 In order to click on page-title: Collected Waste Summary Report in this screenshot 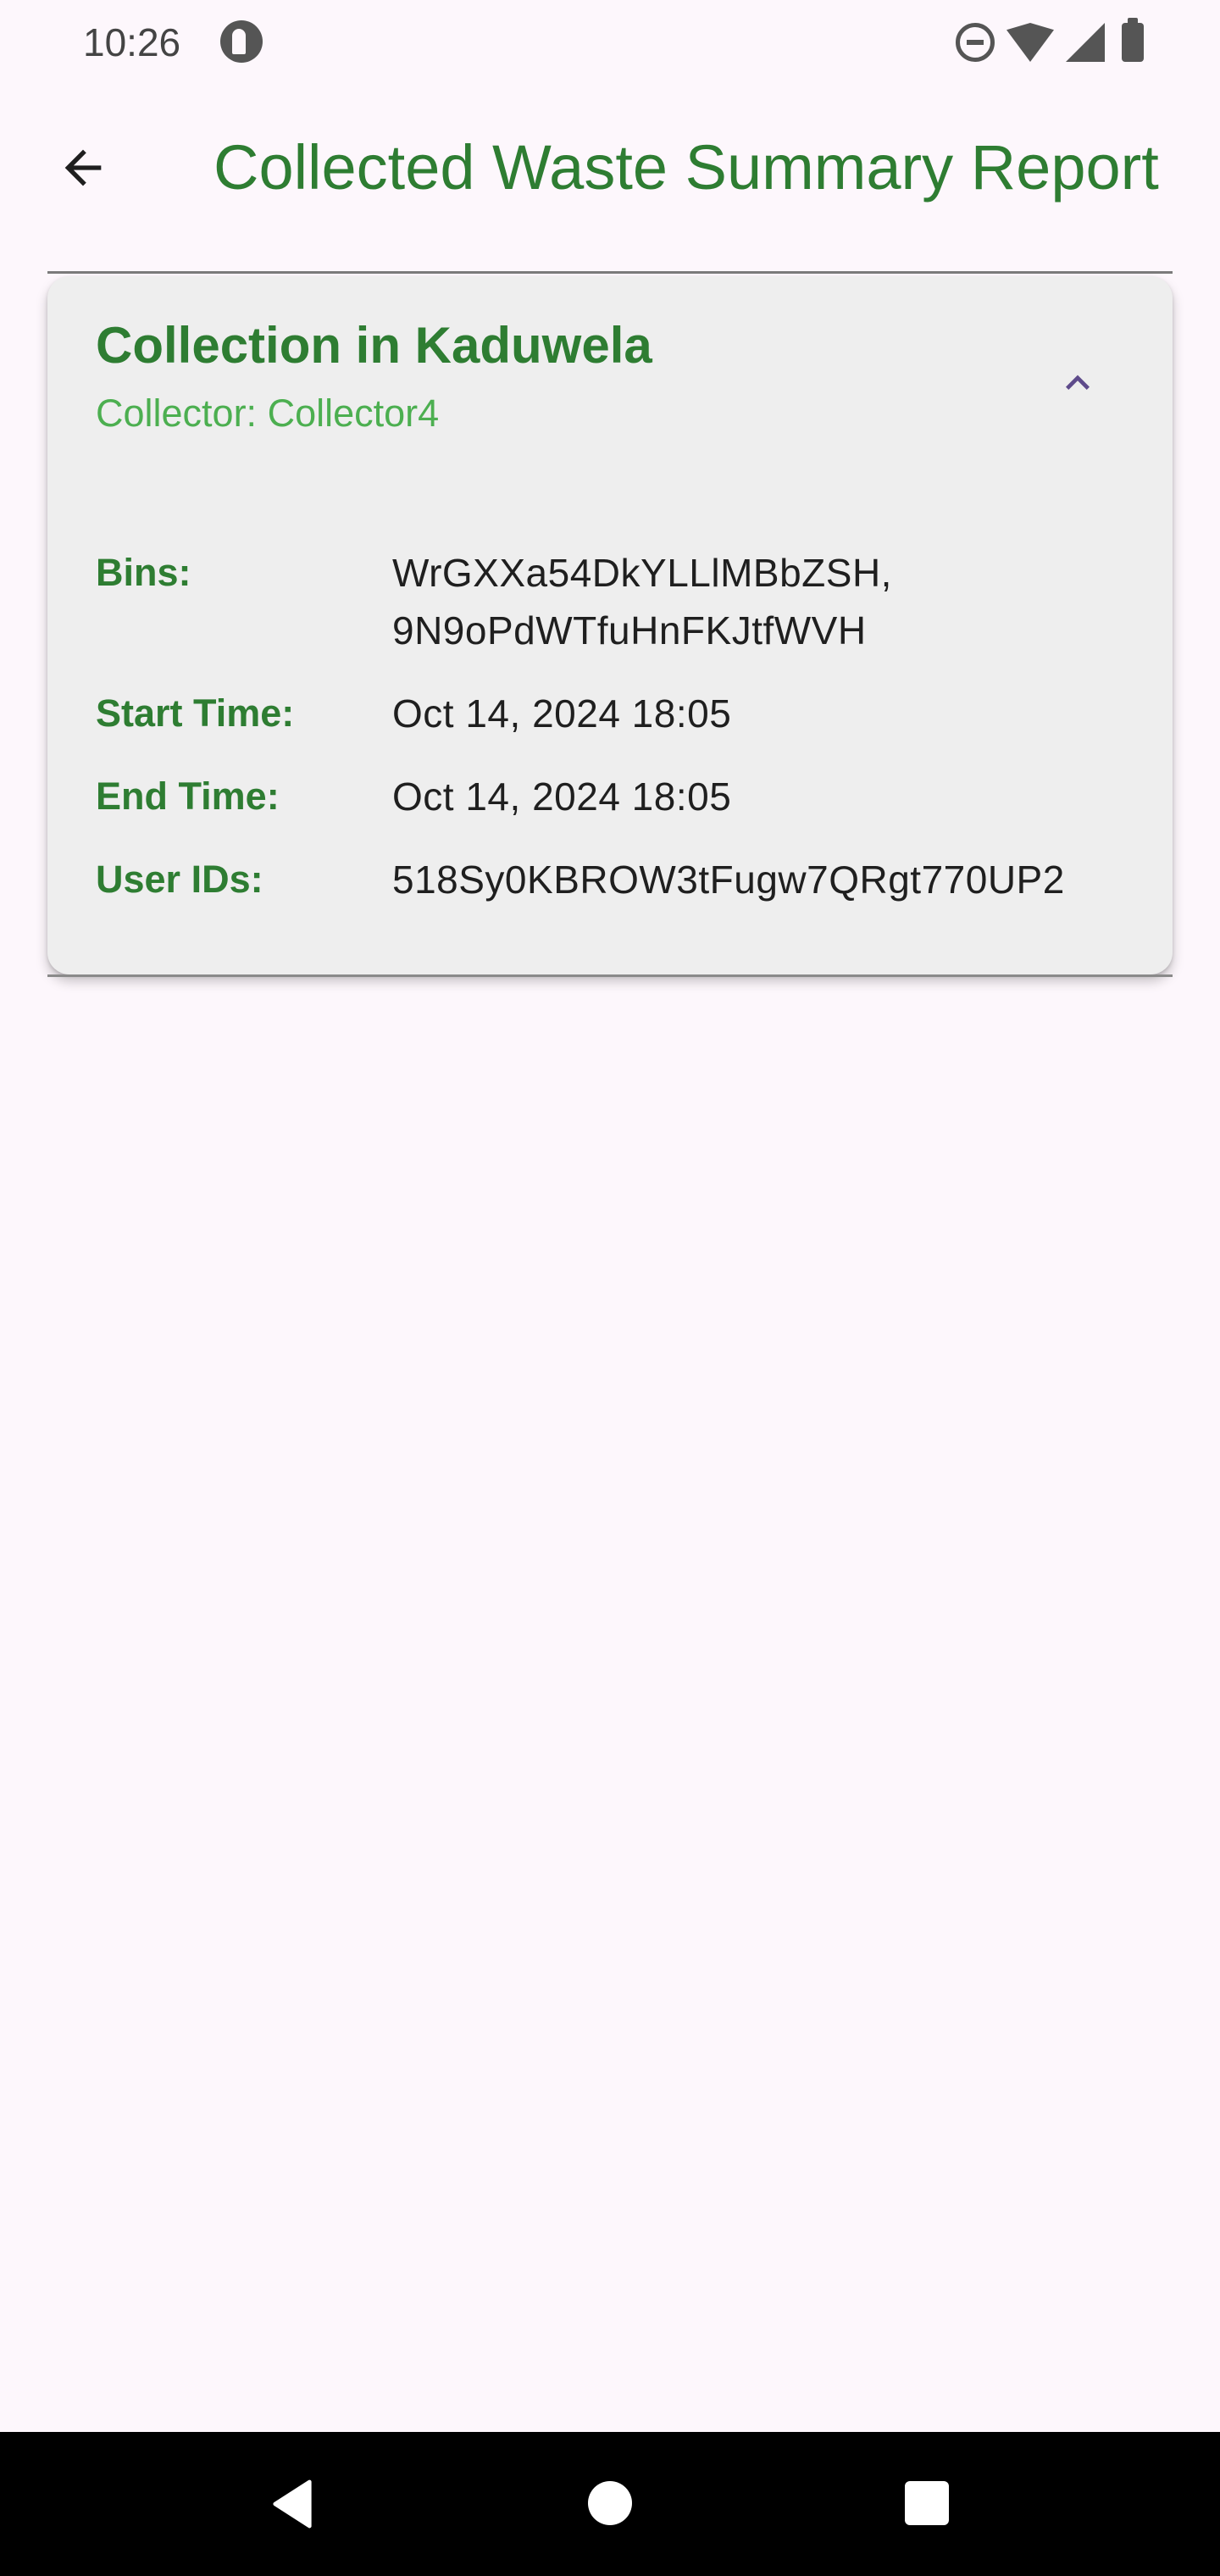, I will do `click(686, 167)`.